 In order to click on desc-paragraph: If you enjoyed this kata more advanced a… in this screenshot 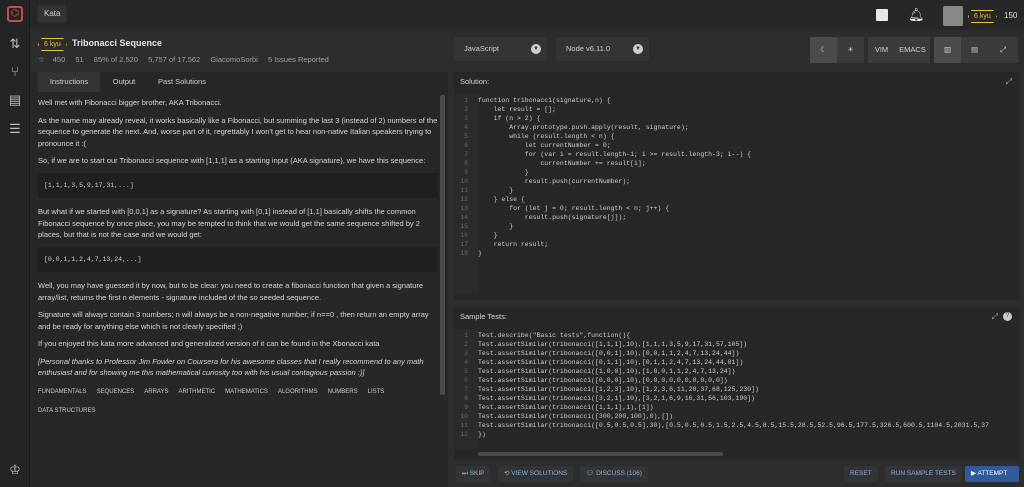, I will do `click(209, 343)`.